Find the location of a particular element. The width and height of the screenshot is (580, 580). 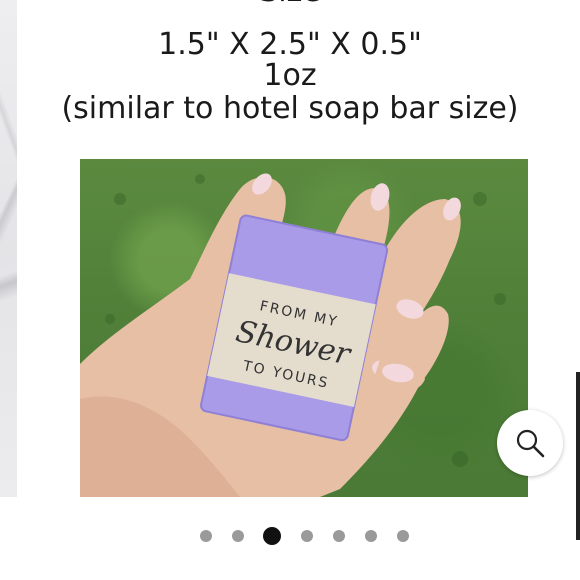

zoom-button is located at coordinates (530, 443).